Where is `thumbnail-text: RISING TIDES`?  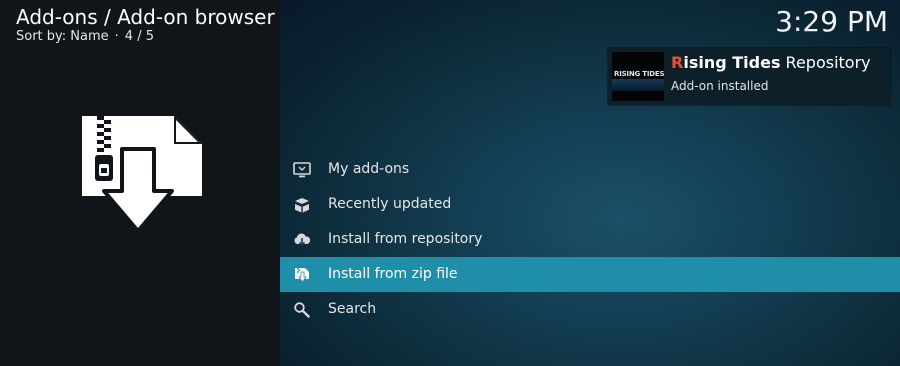 thumbnail-text: RISING TIDES is located at coordinates (639, 74).